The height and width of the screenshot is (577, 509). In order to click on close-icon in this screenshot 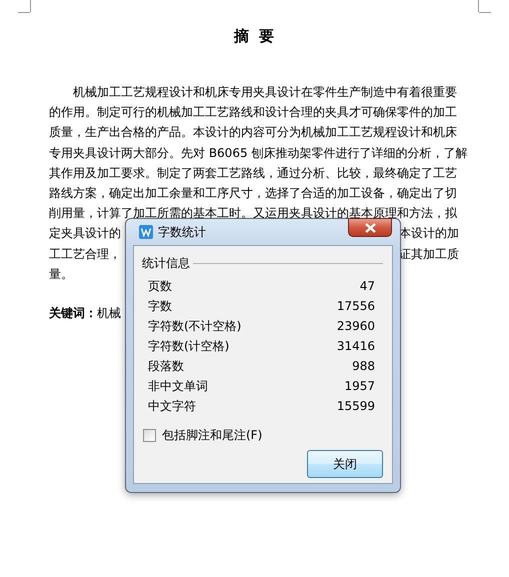, I will do `click(370, 227)`.